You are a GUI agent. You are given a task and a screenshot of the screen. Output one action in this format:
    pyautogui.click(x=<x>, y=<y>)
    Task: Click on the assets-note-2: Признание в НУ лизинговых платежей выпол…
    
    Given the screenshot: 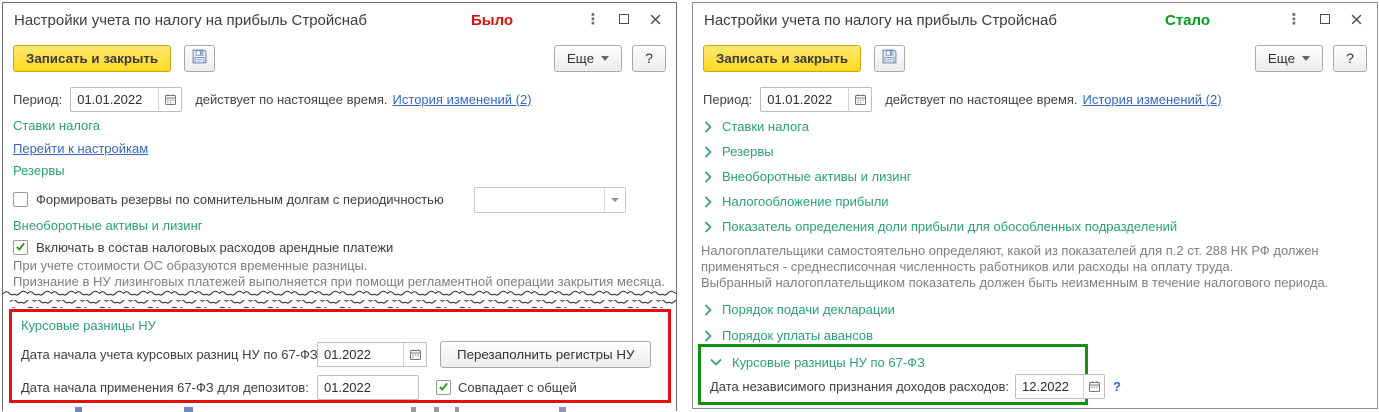 What is the action you would take?
    pyautogui.click(x=339, y=281)
    